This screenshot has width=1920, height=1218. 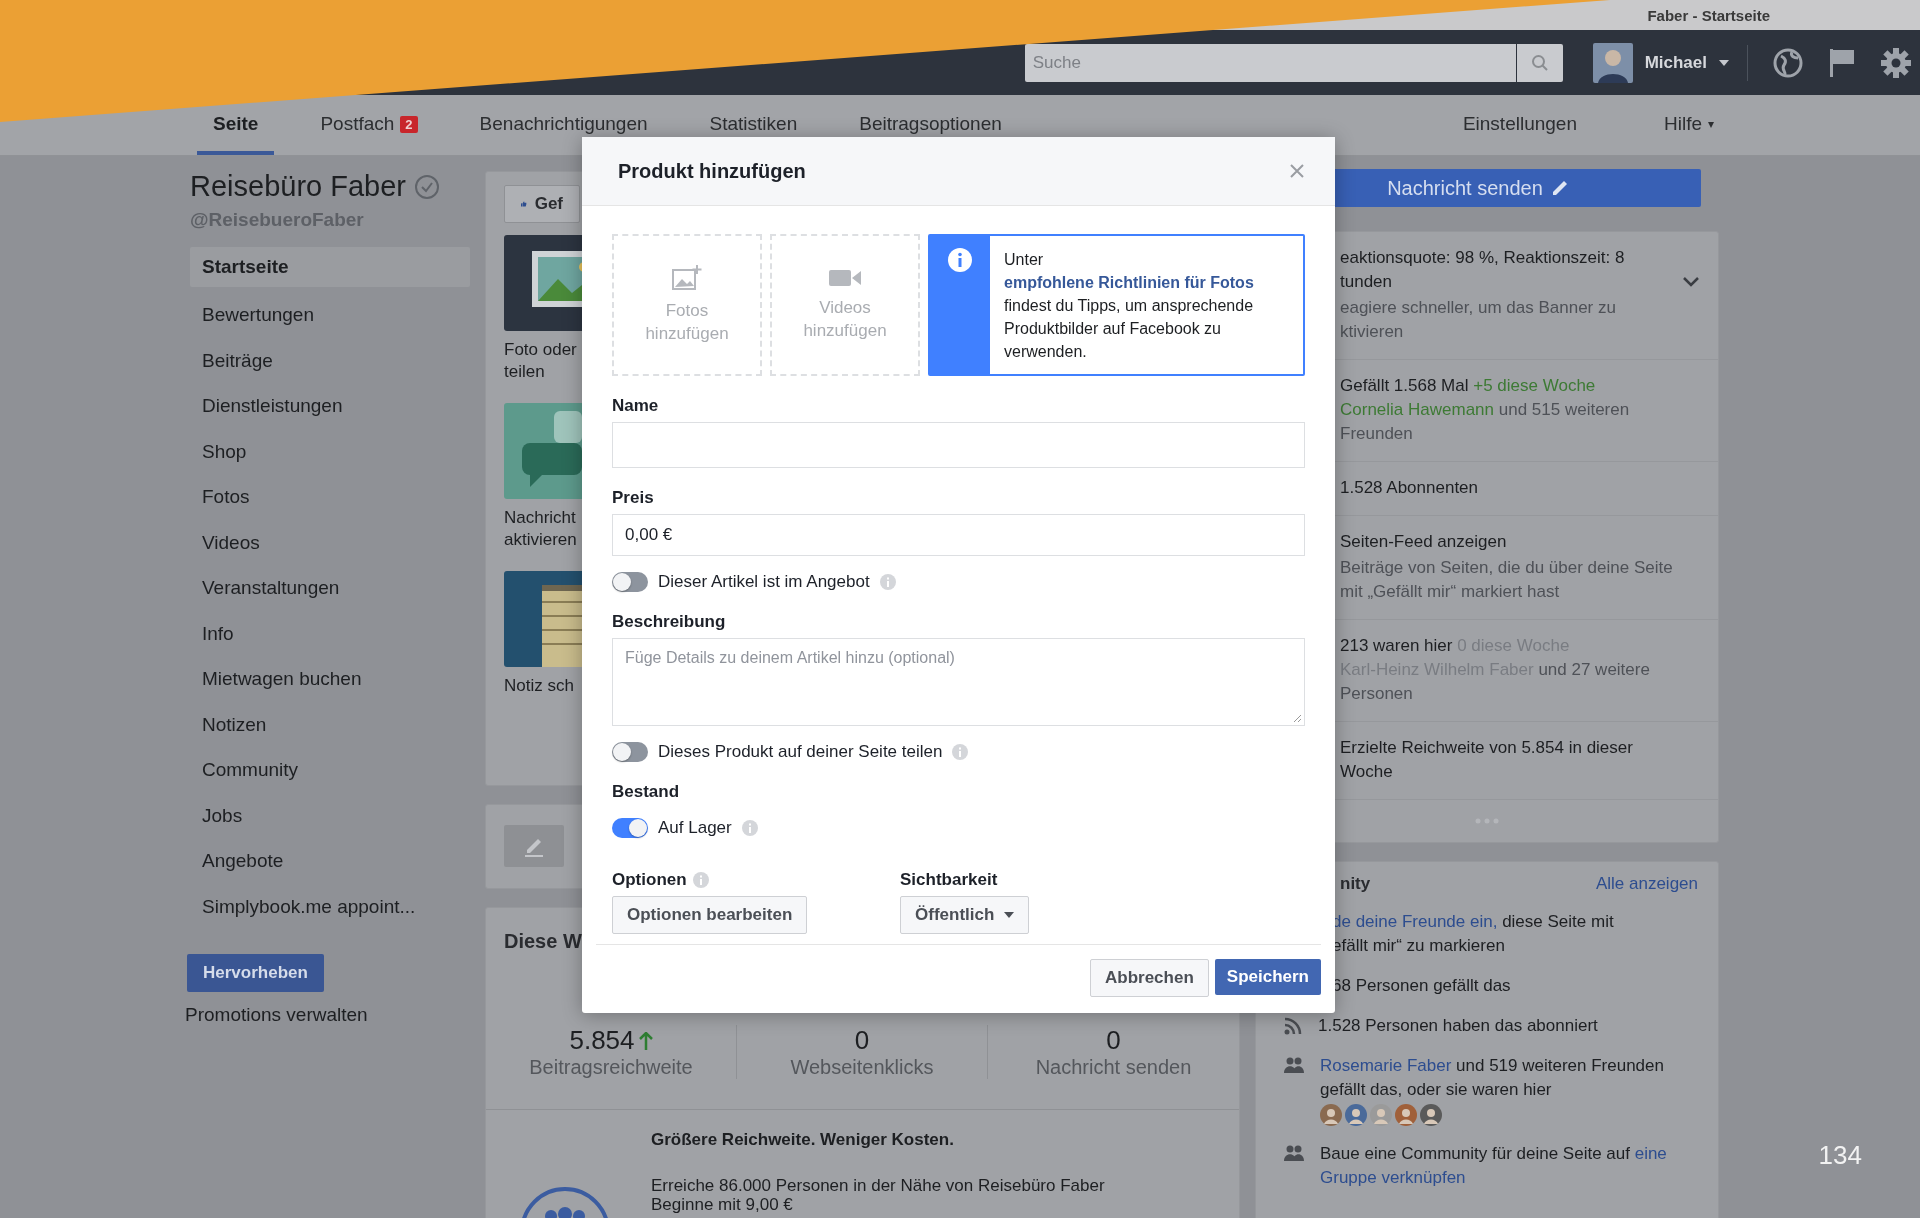 I want to click on toggle-label: Auf Lager, so click(x=695, y=828).